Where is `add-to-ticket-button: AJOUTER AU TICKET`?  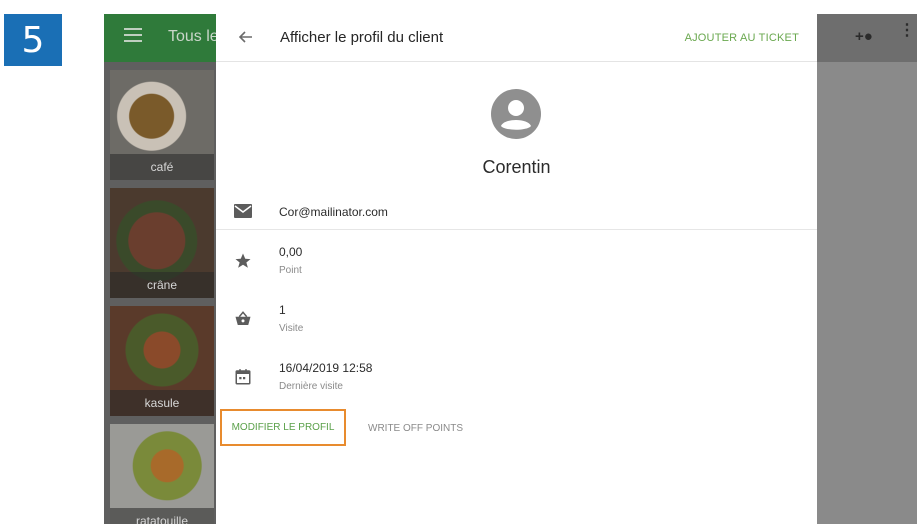
add-to-ticket-button: AJOUTER AU TICKET is located at coordinates (742, 38).